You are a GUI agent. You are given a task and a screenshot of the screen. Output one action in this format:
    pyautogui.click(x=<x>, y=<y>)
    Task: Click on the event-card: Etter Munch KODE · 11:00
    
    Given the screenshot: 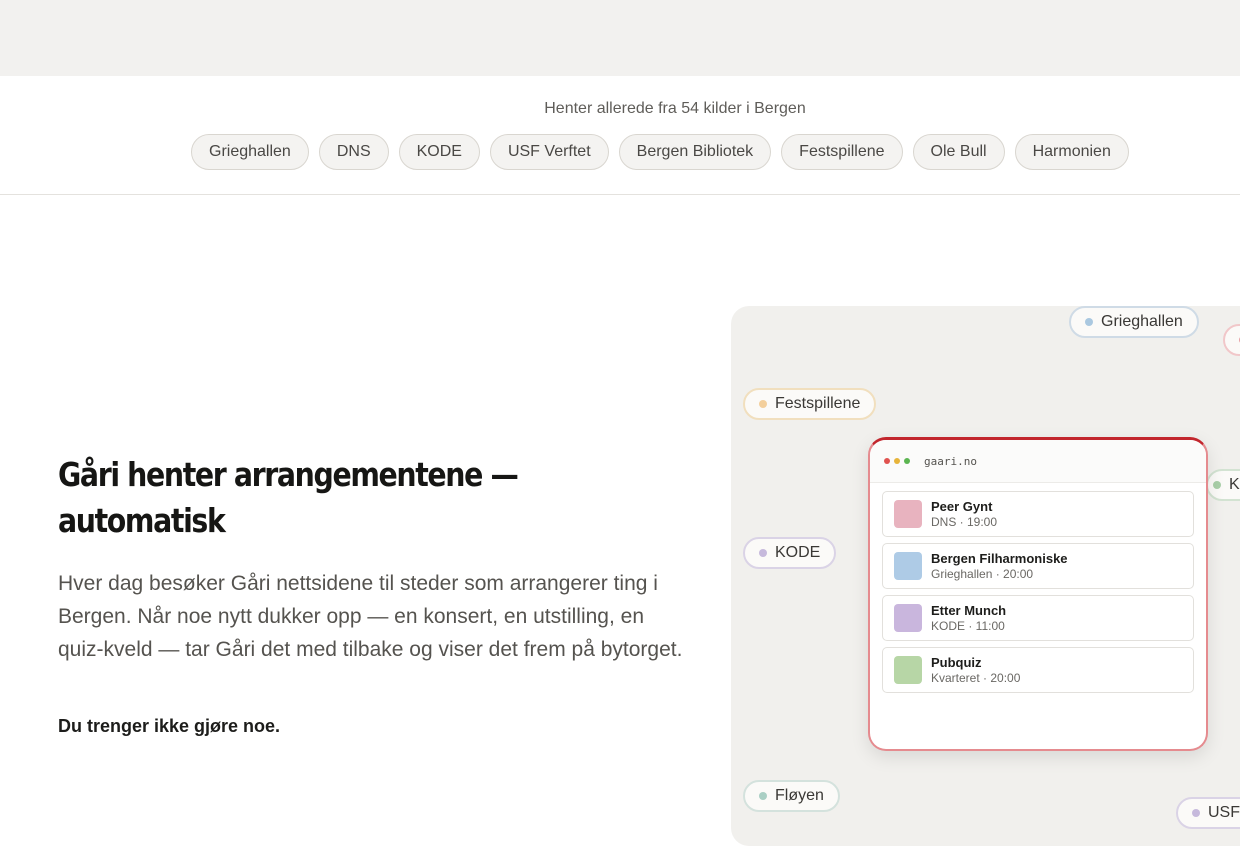 What is the action you would take?
    pyautogui.click(x=1038, y=618)
    